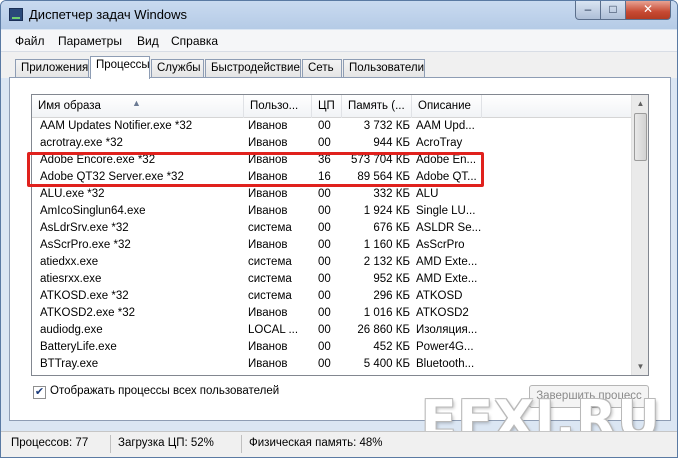 This screenshot has width=678, height=458. What do you see at coordinates (640, 103) in the screenshot?
I see `scroll-up-icon: ▲` at bounding box center [640, 103].